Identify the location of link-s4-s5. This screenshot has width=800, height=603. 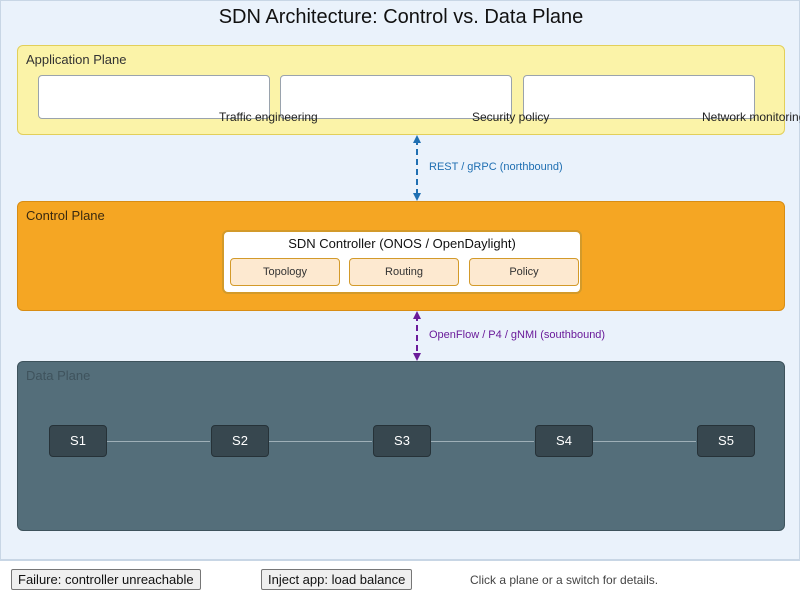
(644, 441).